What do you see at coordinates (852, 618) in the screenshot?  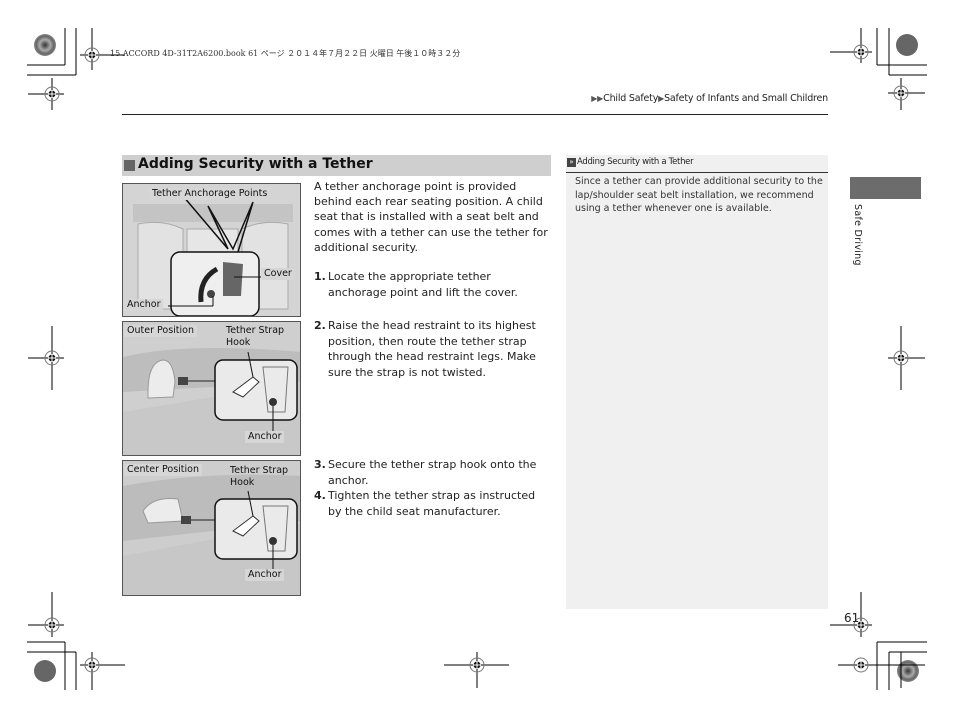 I see `page-number: 61` at bounding box center [852, 618].